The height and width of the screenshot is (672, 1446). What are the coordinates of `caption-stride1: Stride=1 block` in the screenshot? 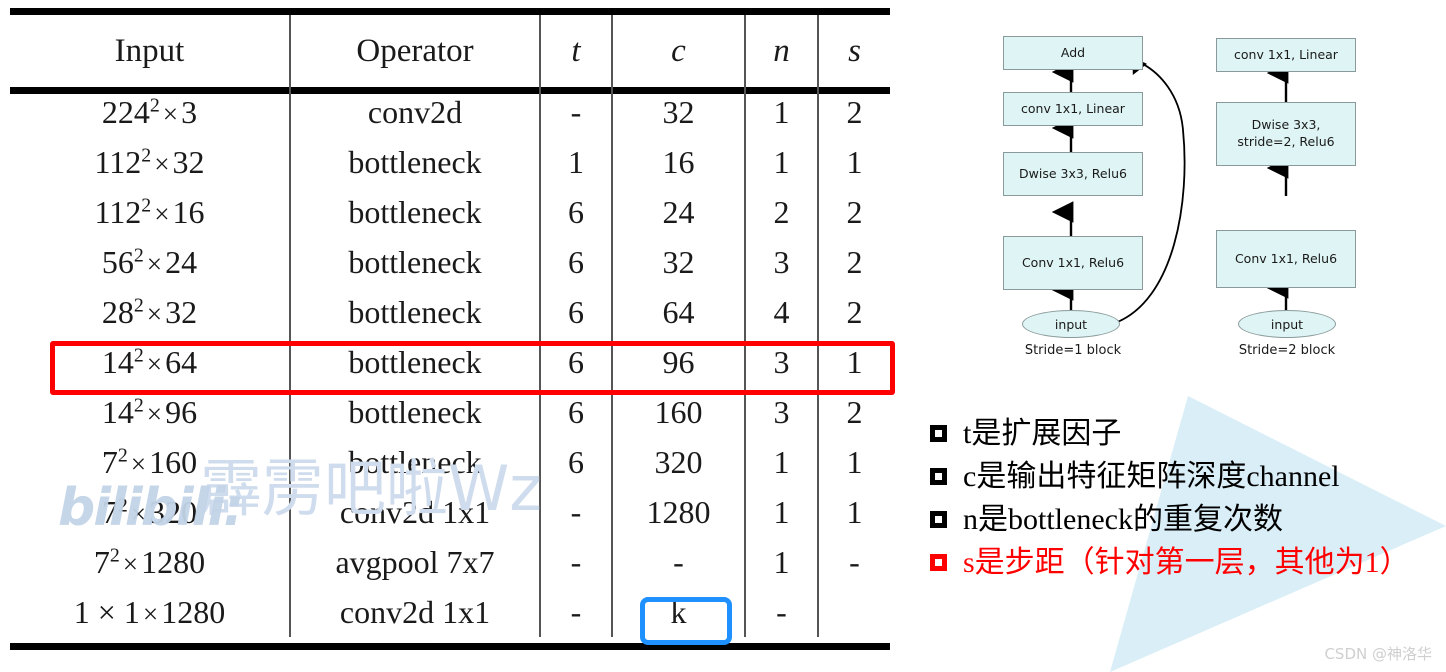 It's located at (1073, 350).